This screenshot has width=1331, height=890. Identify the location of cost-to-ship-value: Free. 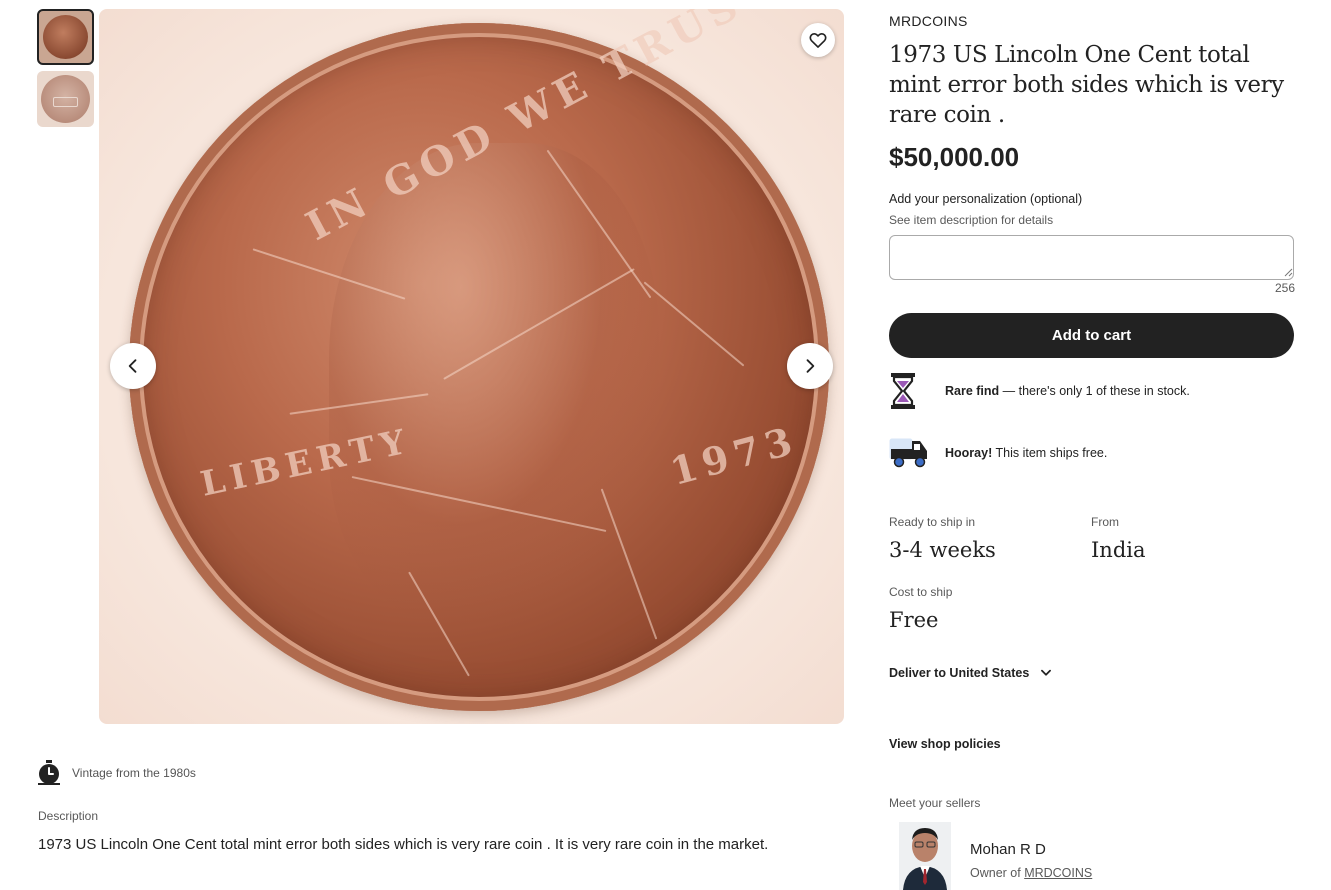
(914, 620).